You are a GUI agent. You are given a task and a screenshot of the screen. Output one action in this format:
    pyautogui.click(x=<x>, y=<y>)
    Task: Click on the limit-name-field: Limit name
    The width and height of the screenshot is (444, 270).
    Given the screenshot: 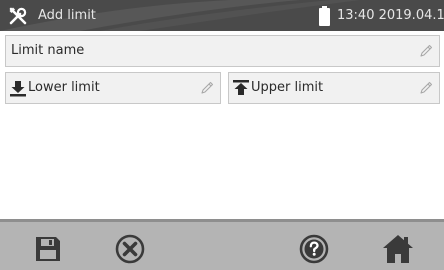 What is the action you would take?
    pyautogui.click(x=222, y=51)
    